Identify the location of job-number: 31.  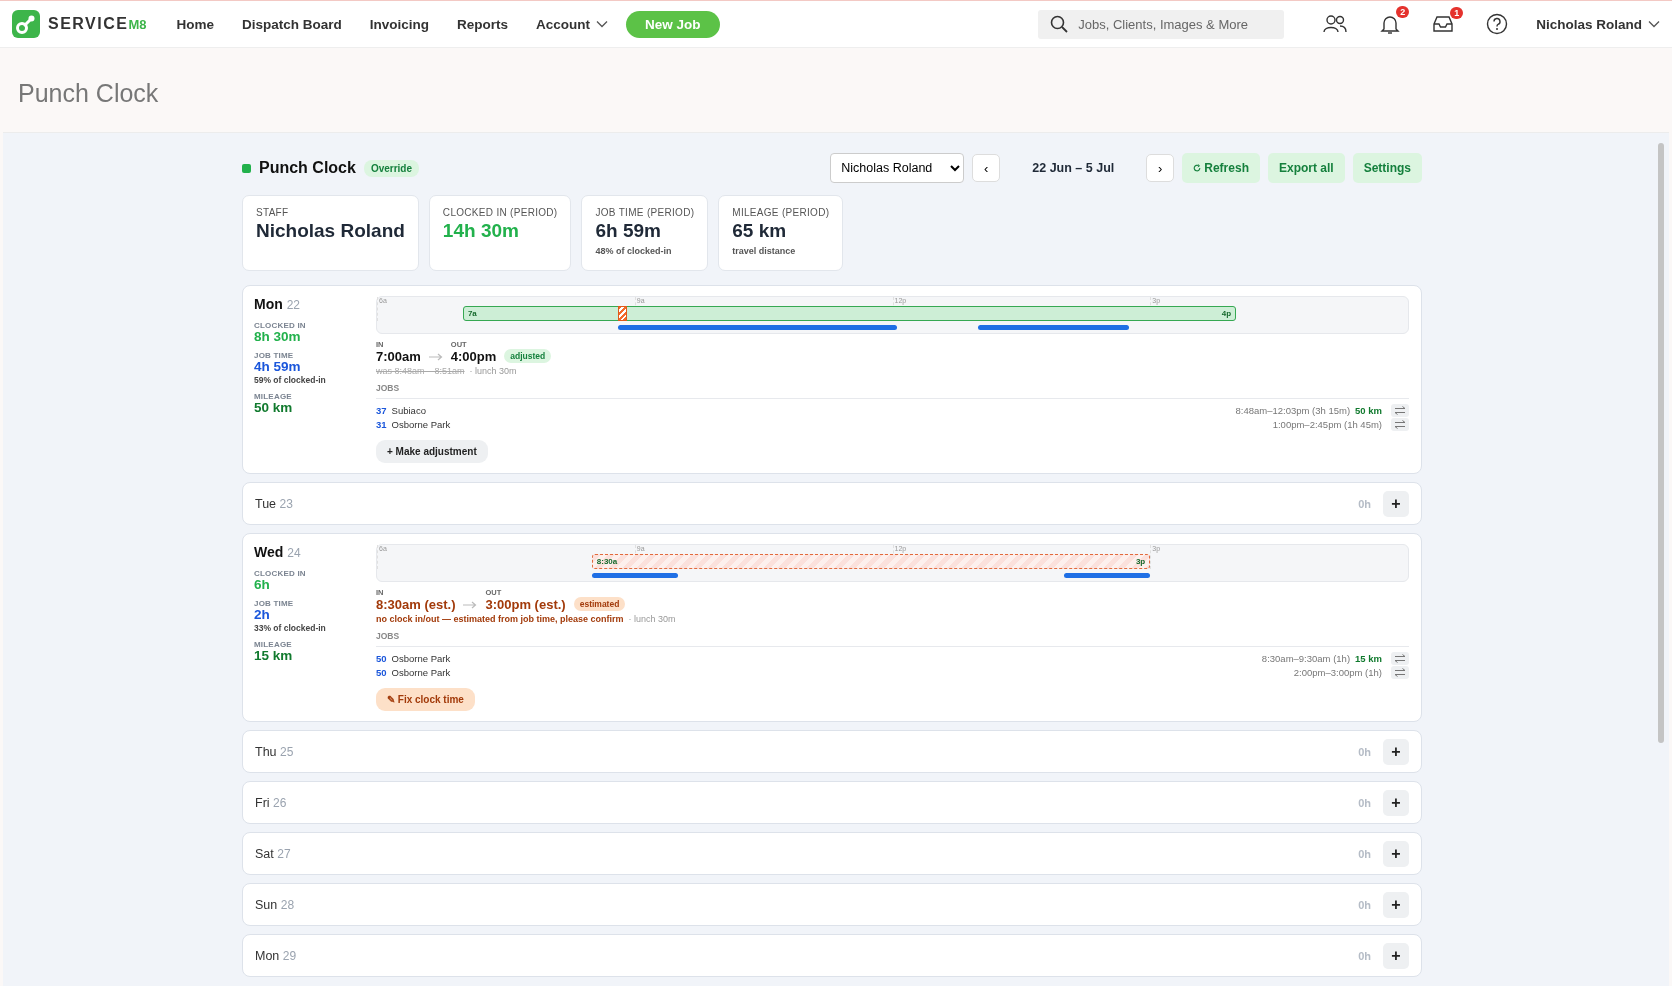
(381, 425).